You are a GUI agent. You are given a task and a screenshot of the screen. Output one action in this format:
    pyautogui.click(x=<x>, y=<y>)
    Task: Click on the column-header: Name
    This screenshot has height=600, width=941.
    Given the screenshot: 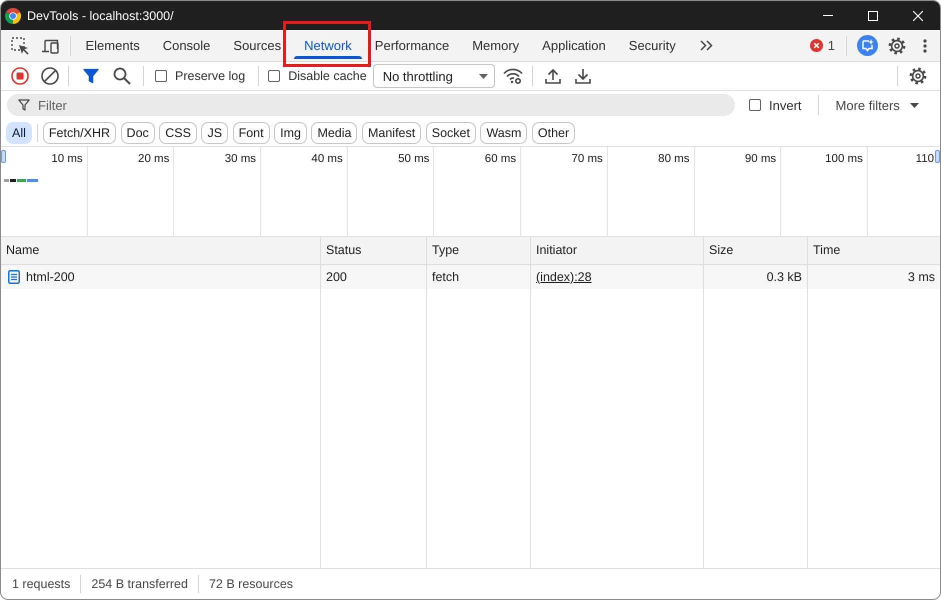 What is the action you would take?
    pyautogui.click(x=161, y=251)
    